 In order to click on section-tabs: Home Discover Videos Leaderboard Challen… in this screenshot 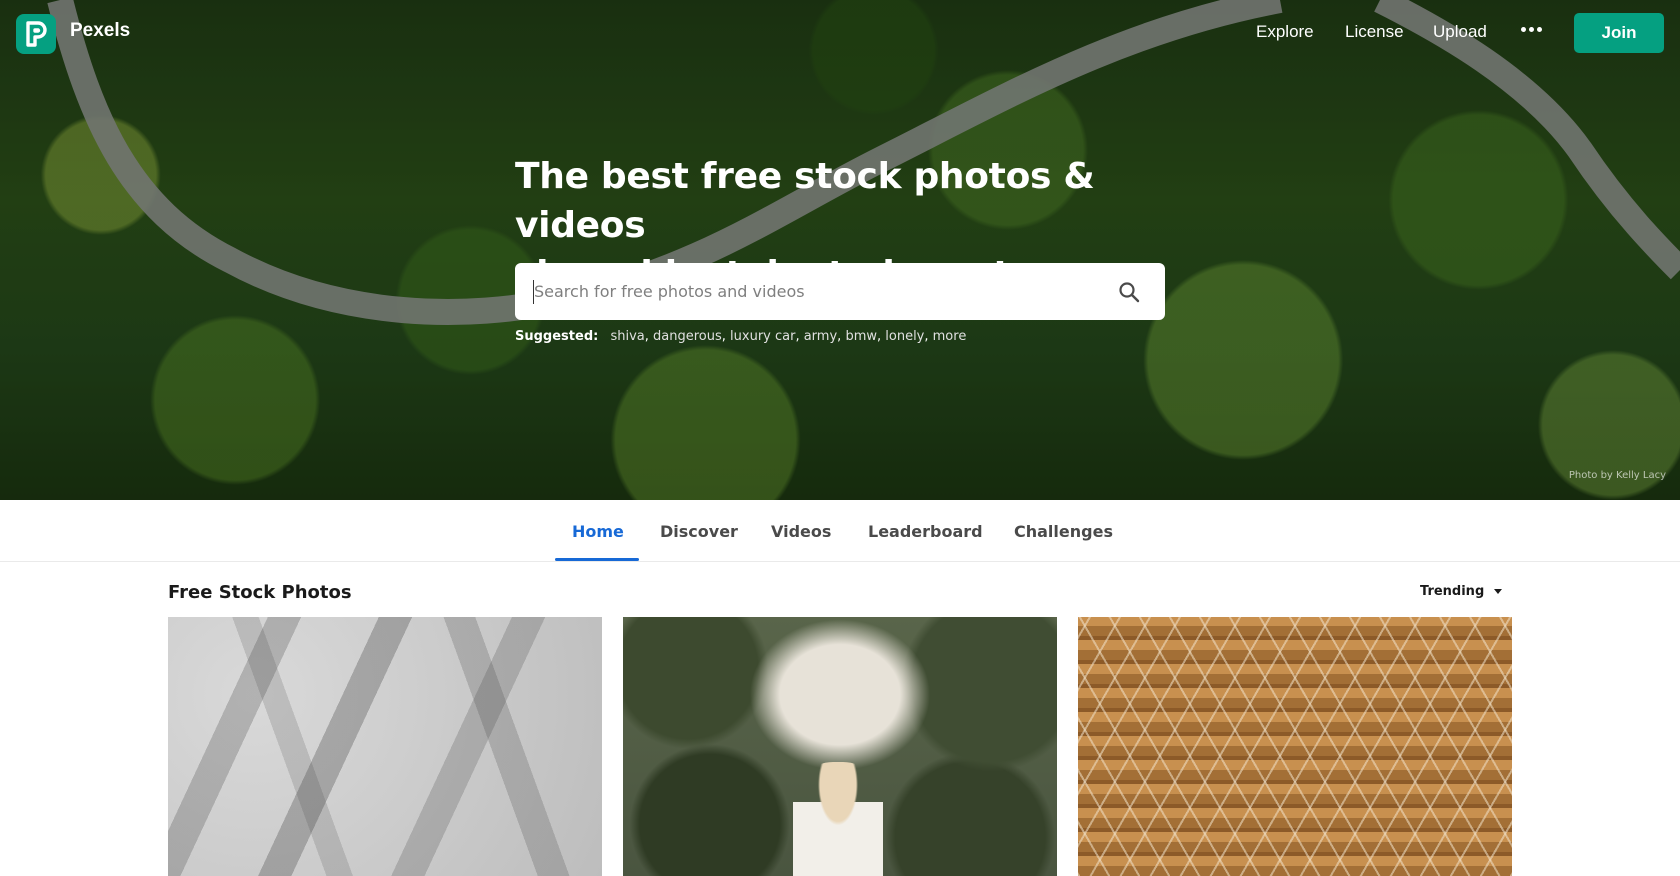, I will do `click(840, 531)`.